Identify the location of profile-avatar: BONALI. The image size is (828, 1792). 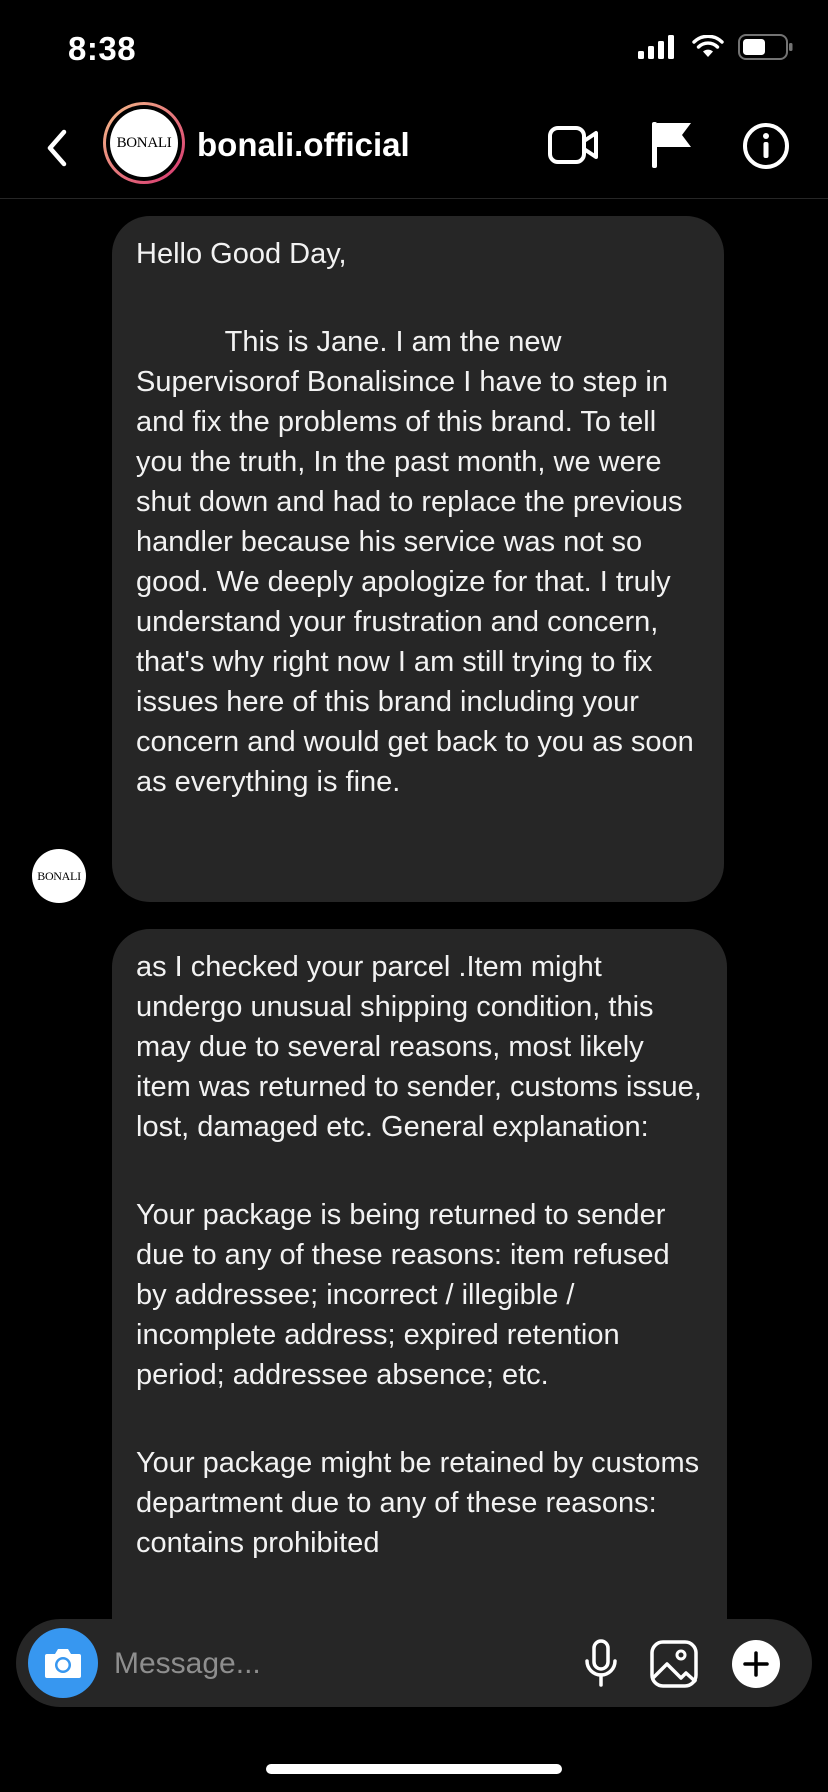
(144, 143).